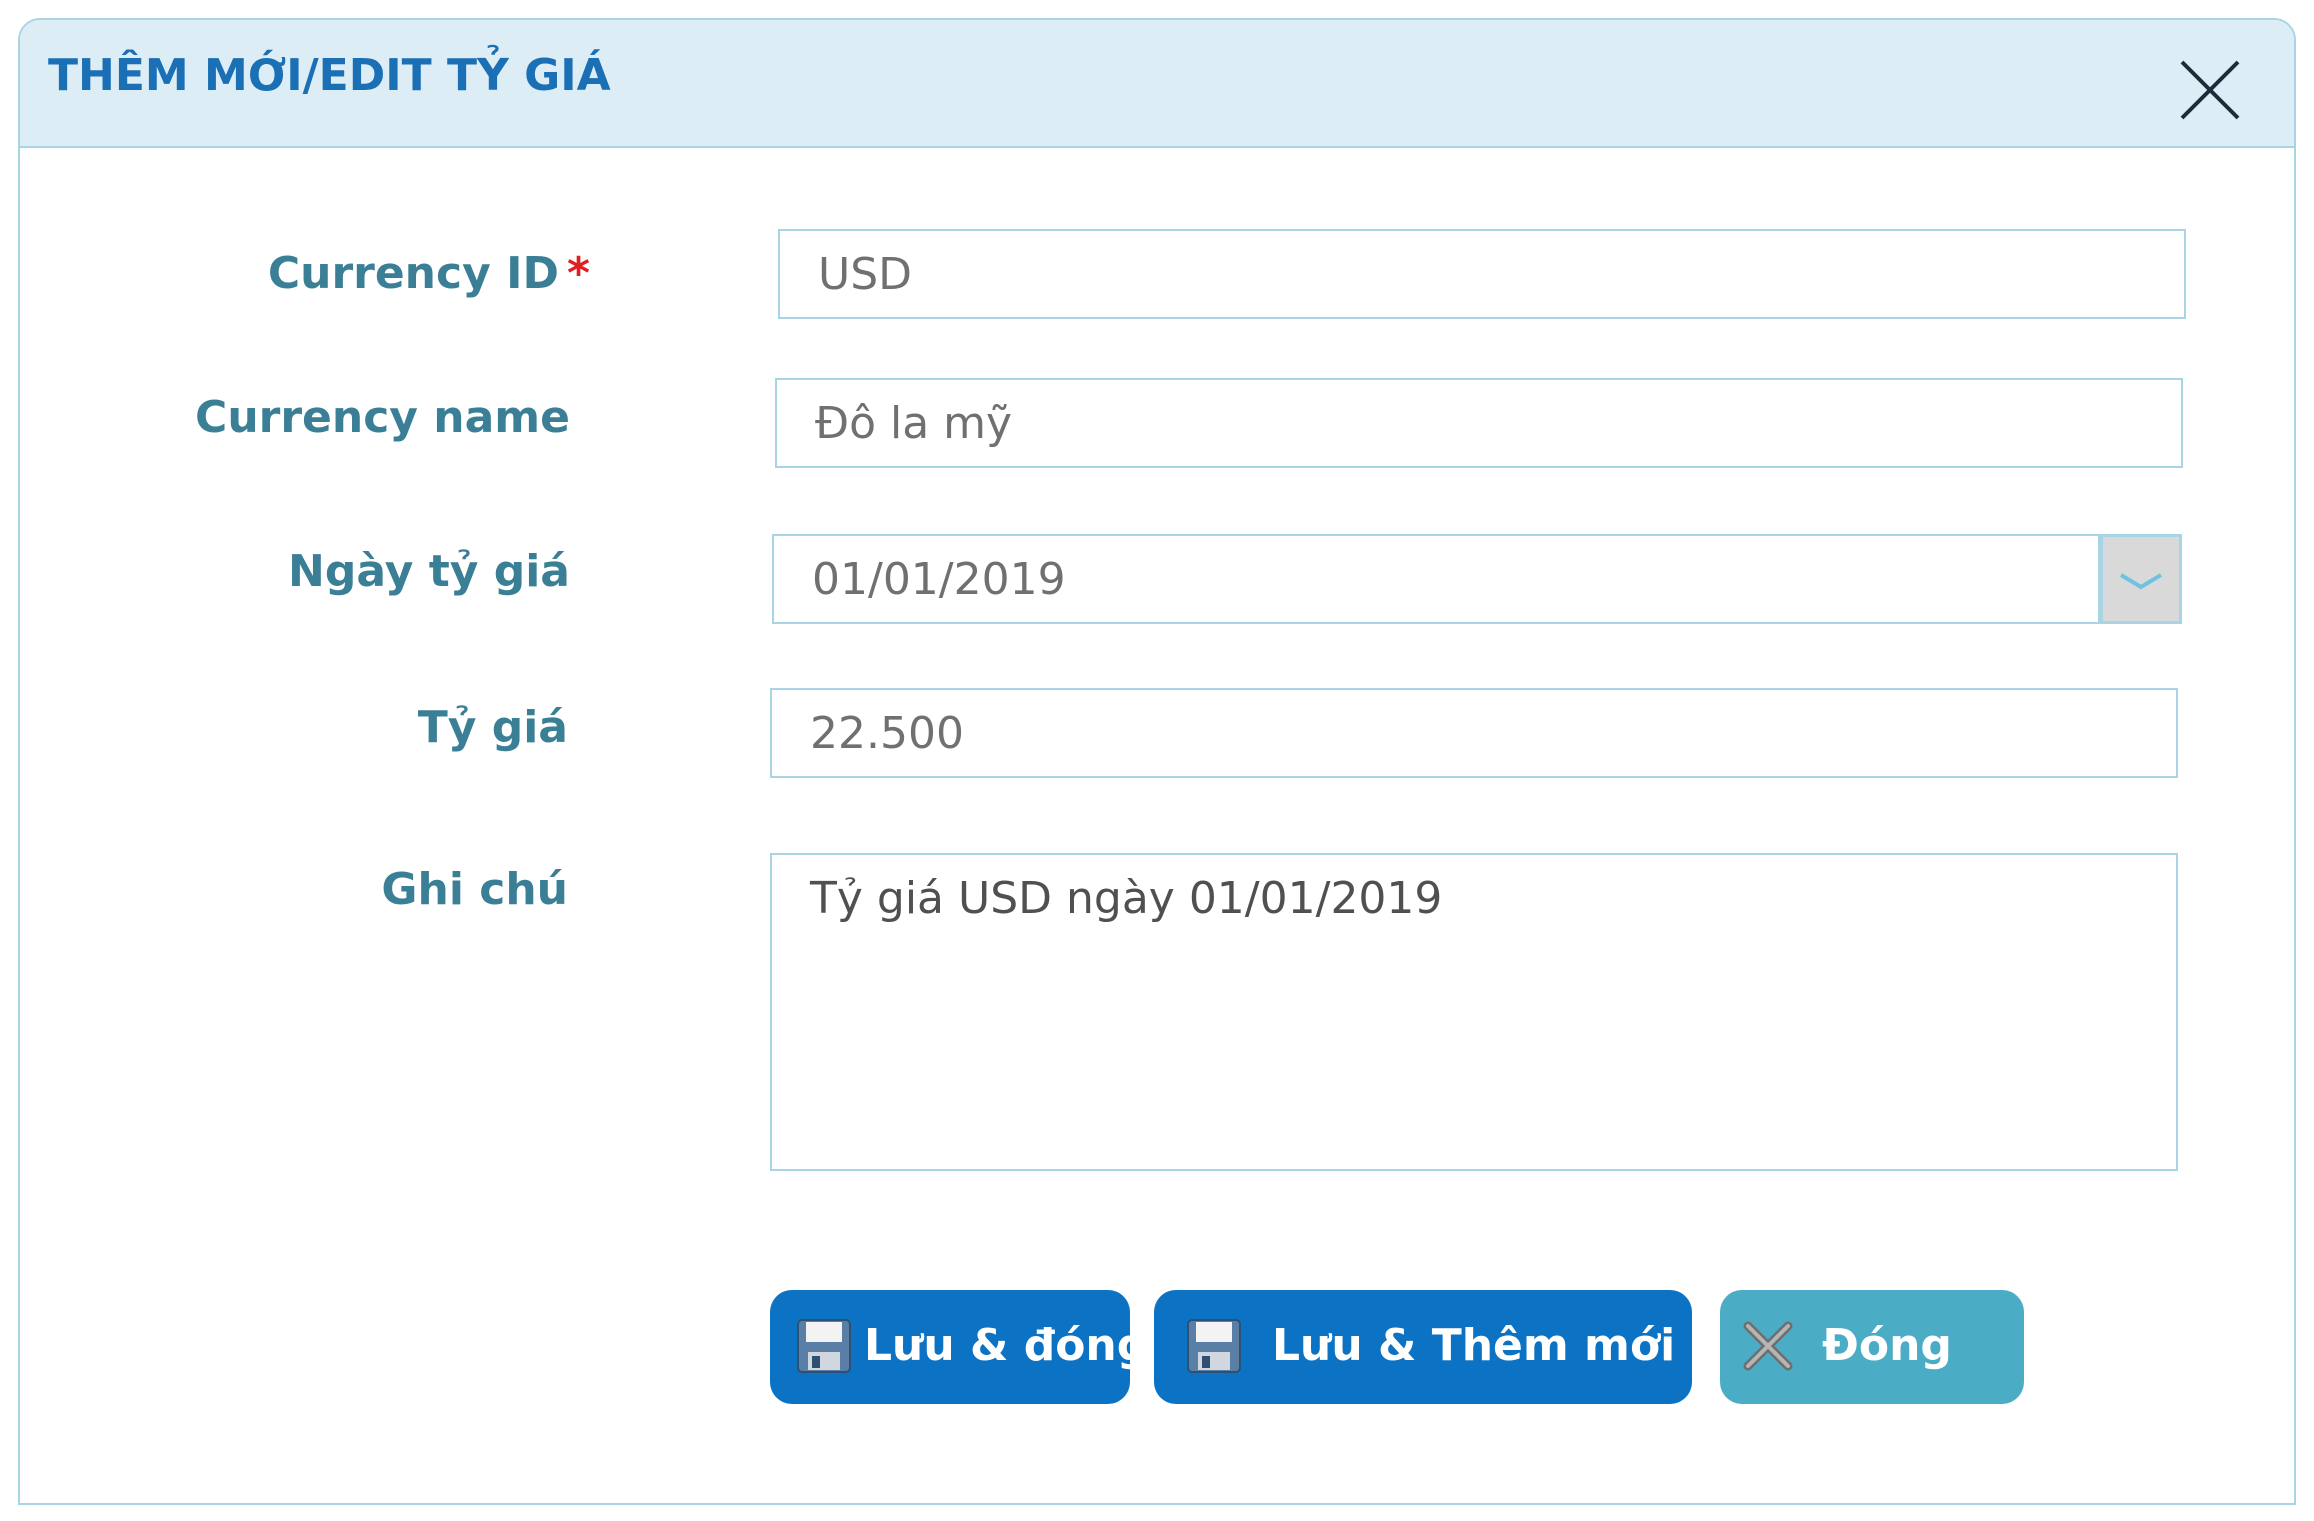  I want to click on rate-date-label: Ngày tỷ giá, so click(429, 571).